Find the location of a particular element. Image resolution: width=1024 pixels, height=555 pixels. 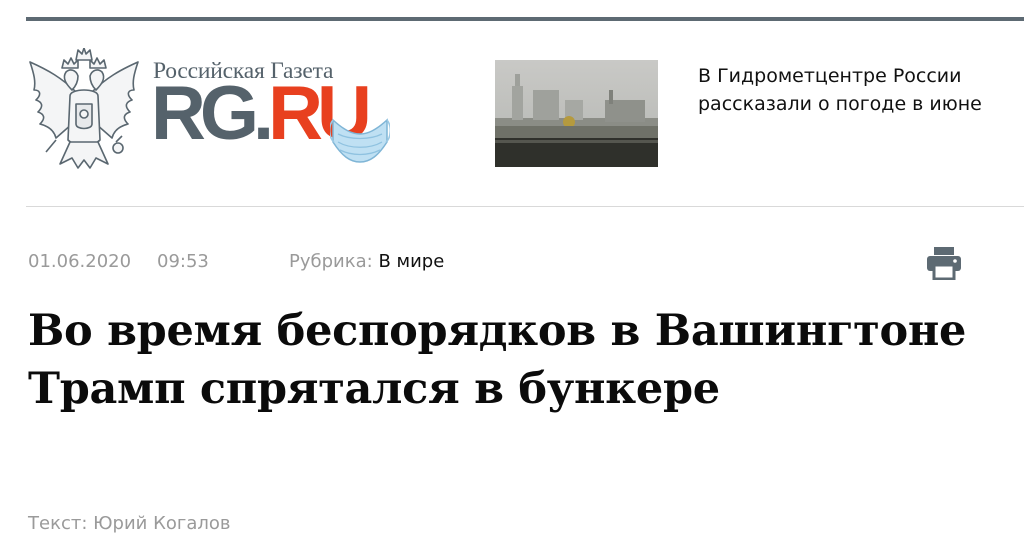

article-date: 01.06.2020 is located at coordinates (80, 261).